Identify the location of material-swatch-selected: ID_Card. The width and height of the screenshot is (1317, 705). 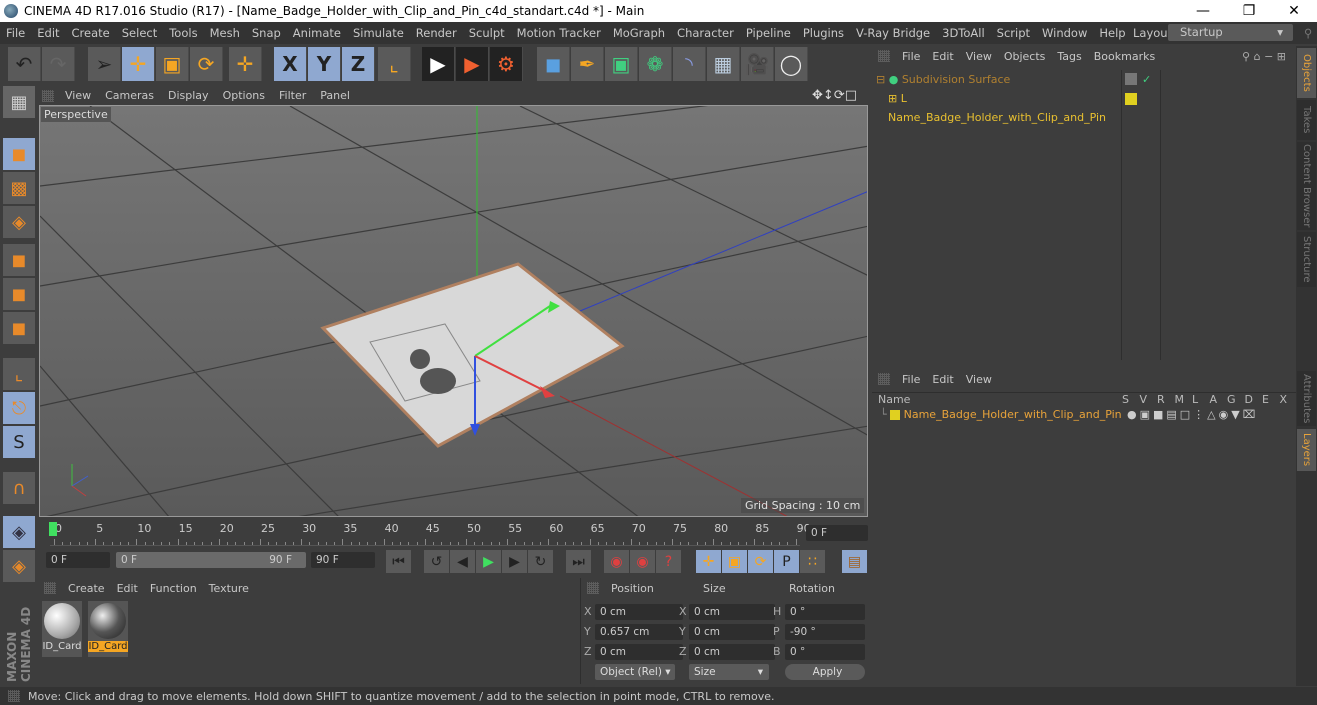
(108, 629).